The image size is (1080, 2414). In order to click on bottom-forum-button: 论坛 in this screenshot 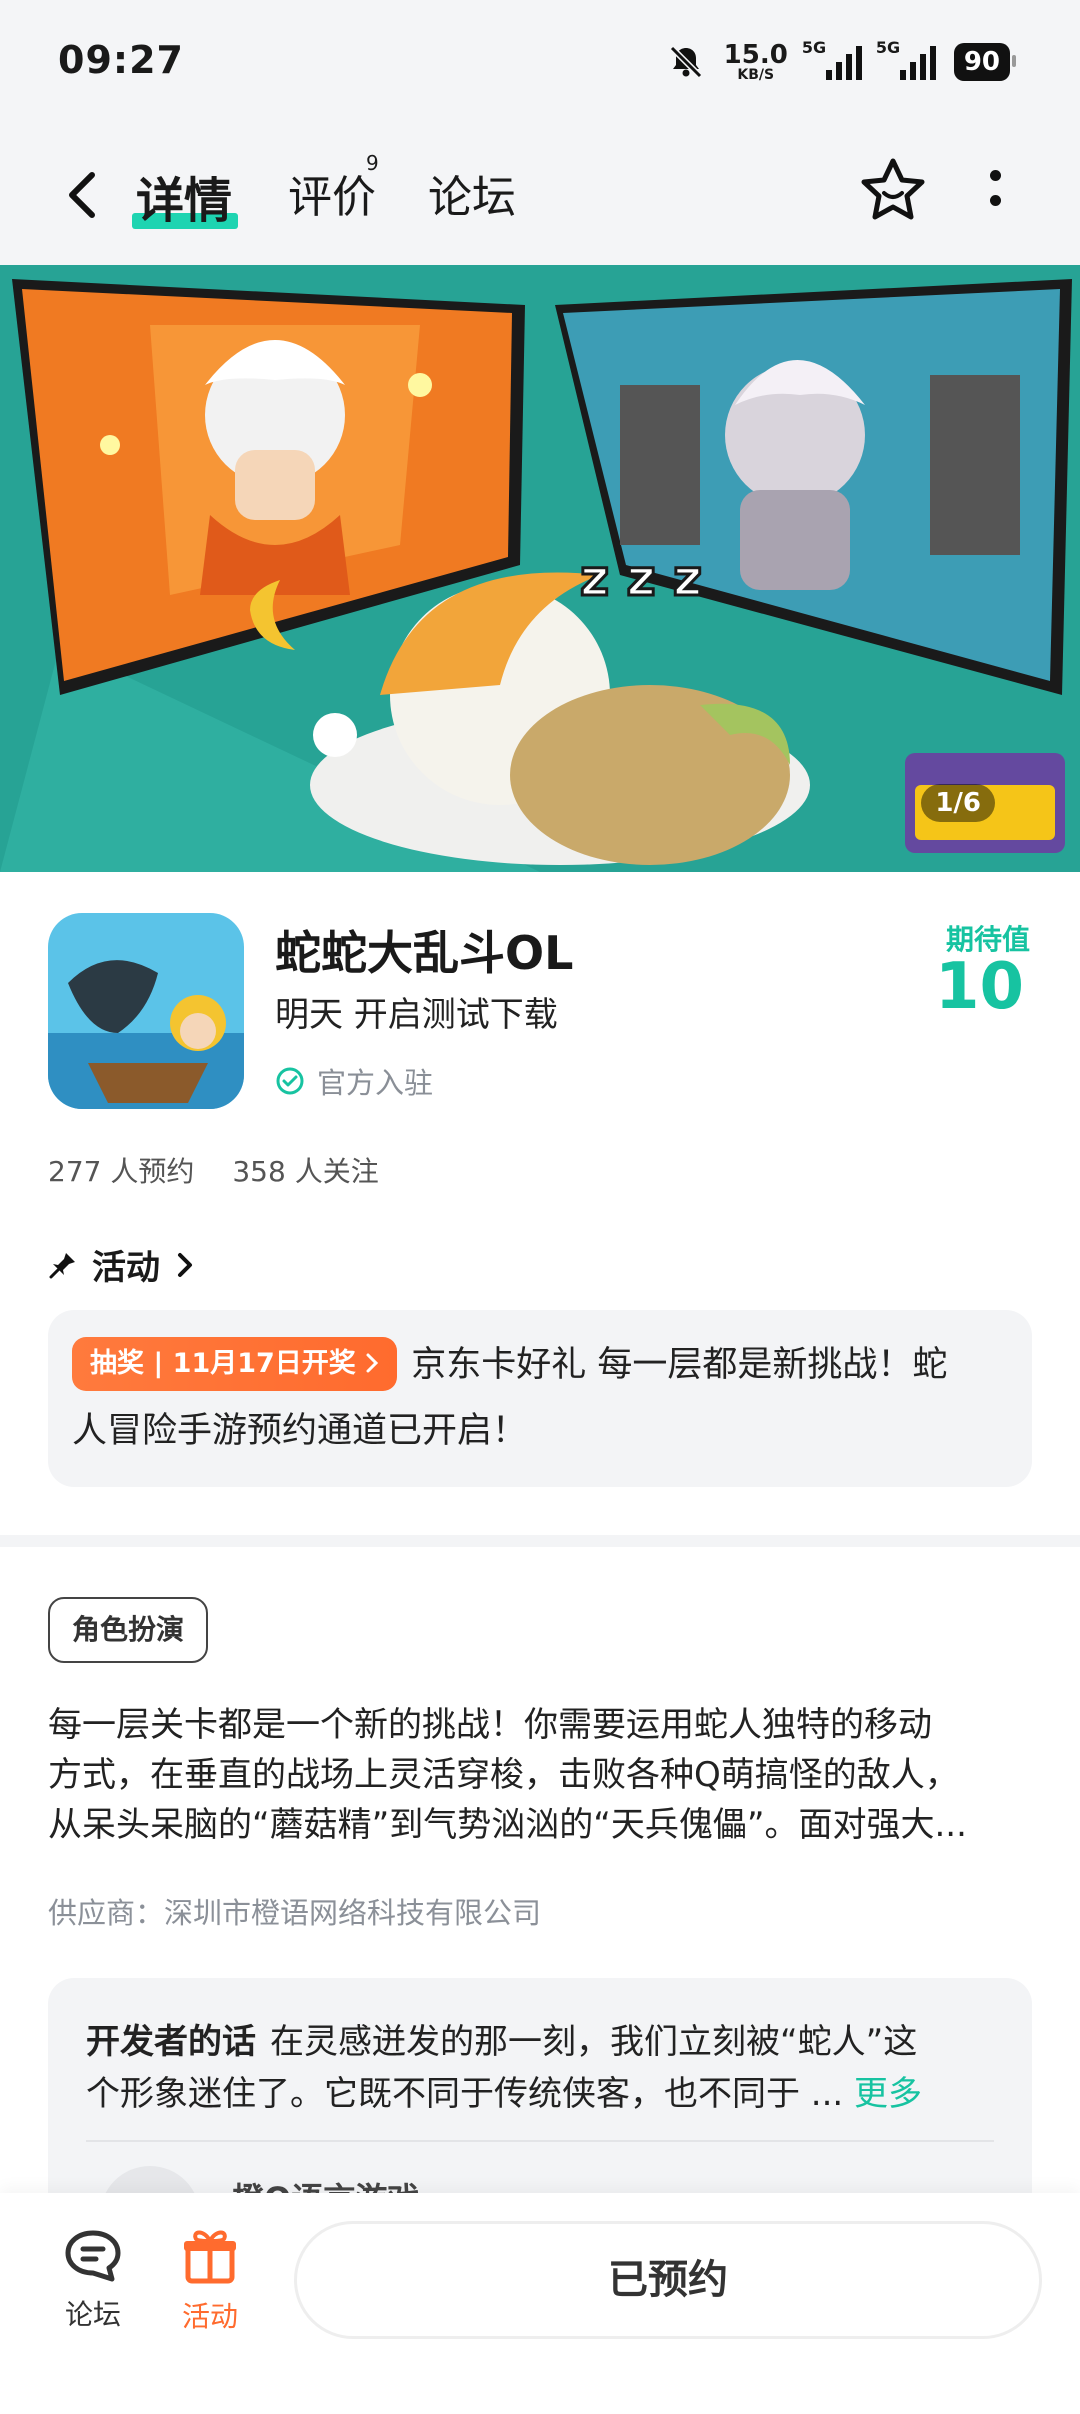, I will do `click(93, 2280)`.